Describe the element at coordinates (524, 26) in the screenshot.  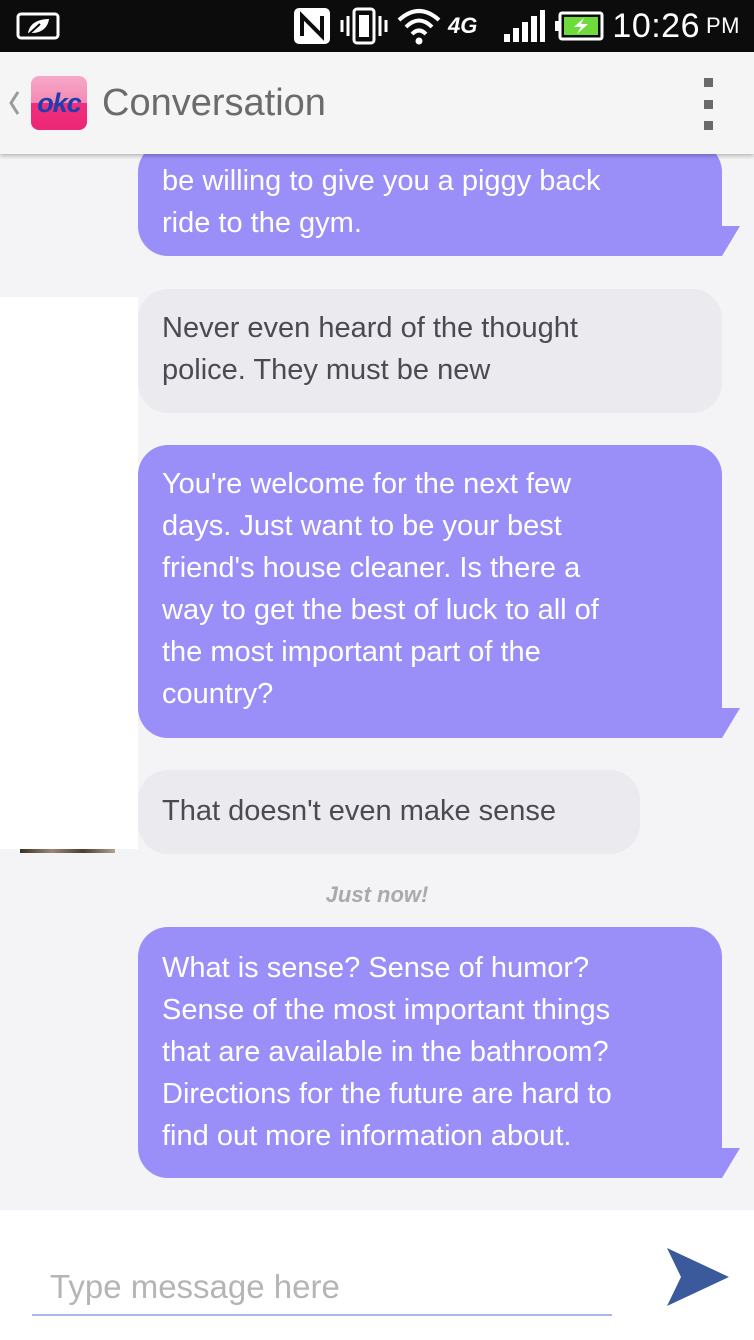
I see `signal-icon` at that location.